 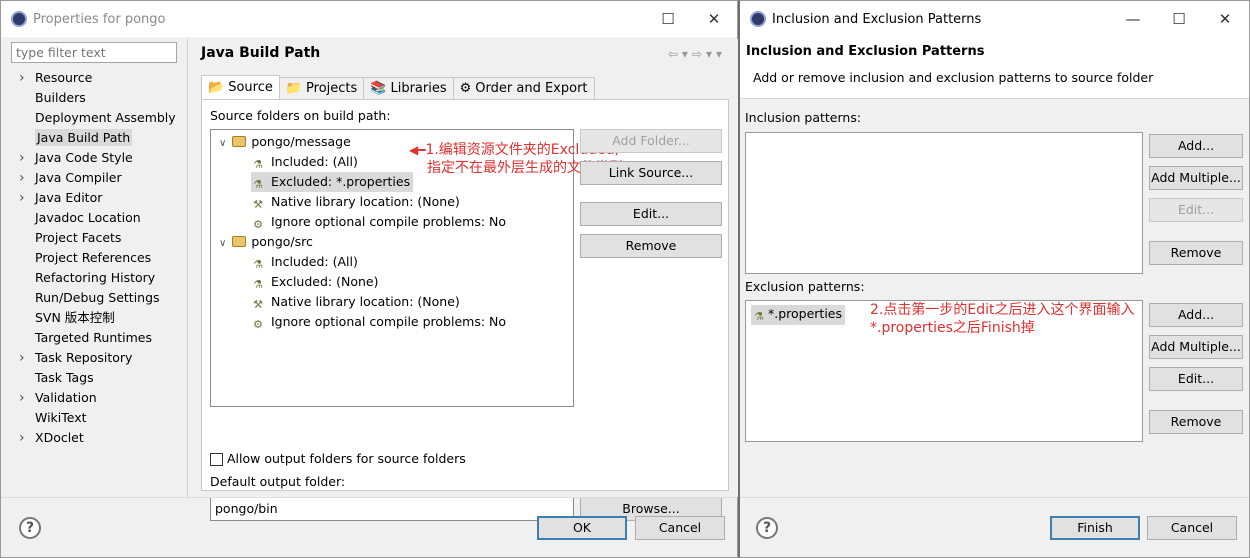 I want to click on libraries-tab-icon: 📚, so click(x=378, y=88).